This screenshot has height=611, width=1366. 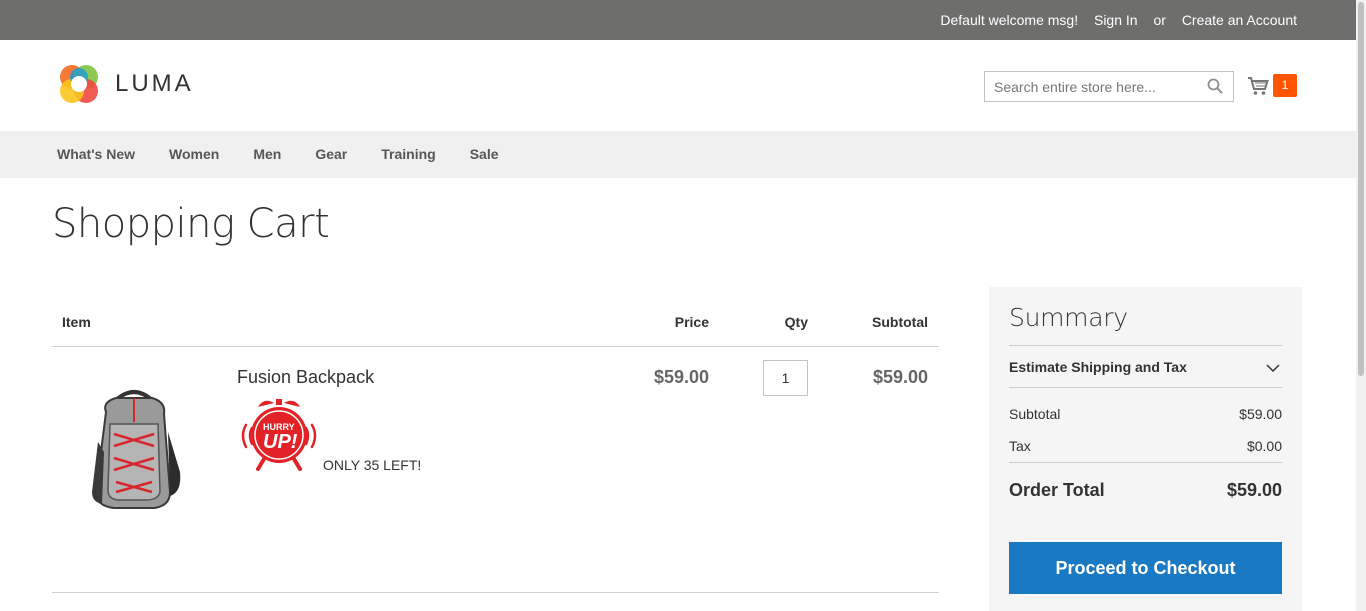 I want to click on qty-input, so click(x=785, y=378).